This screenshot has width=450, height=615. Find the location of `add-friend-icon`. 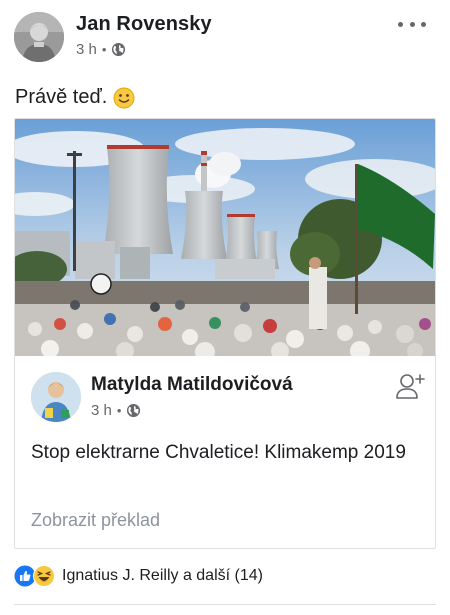

add-friend-icon is located at coordinates (411, 386).